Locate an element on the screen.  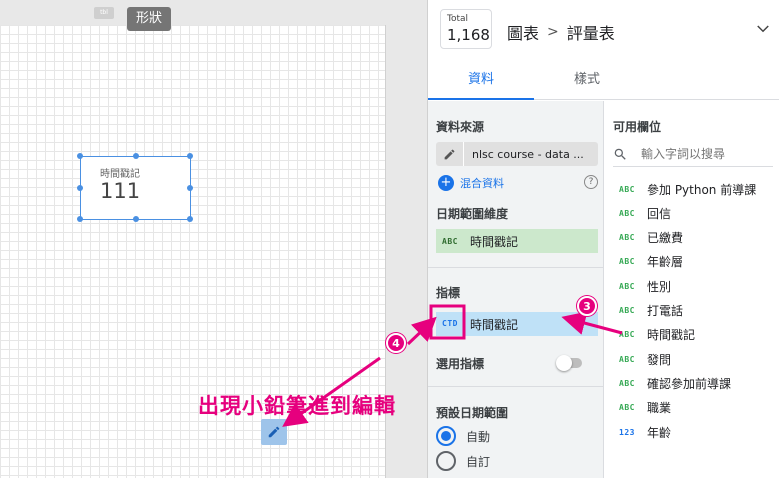
toggle-knob is located at coordinates (564, 363).